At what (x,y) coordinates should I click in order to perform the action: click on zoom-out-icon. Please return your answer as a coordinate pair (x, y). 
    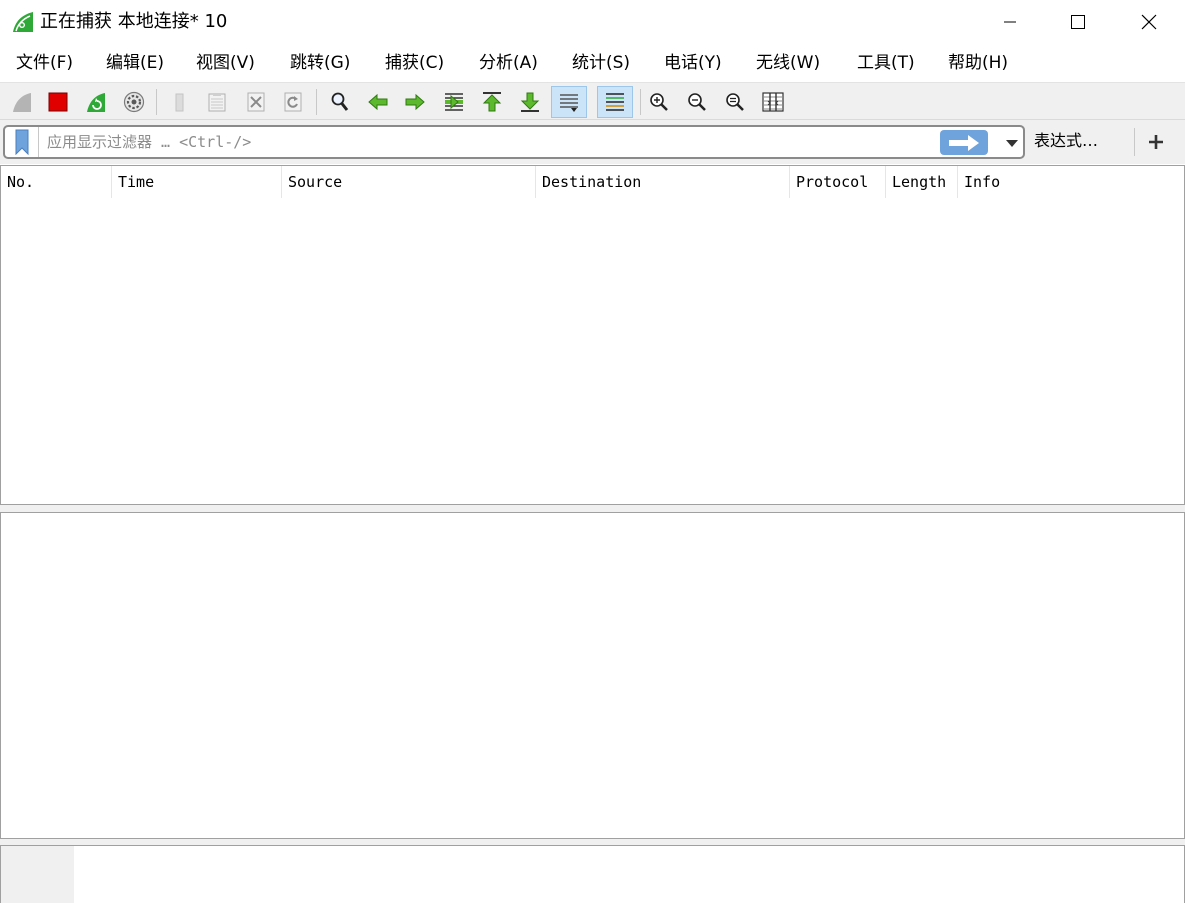
    Looking at the image, I should click on (697, 102).